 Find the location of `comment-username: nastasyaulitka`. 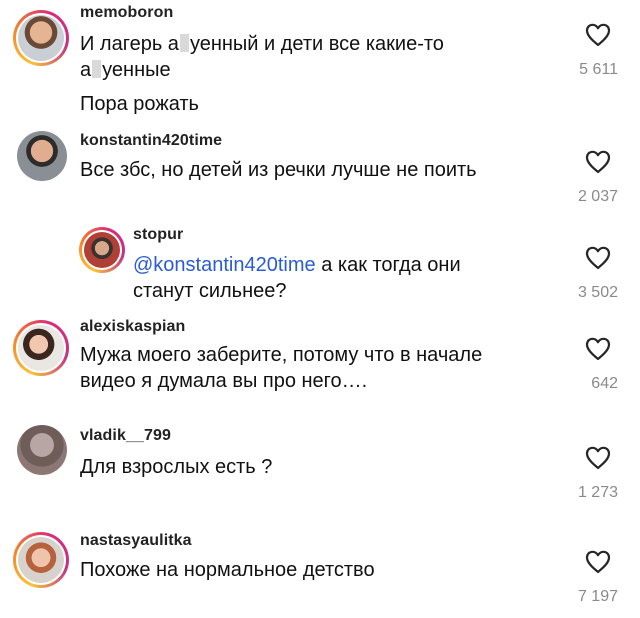

comment-username: nastasyaulitka is located at coordinates (136, 541).